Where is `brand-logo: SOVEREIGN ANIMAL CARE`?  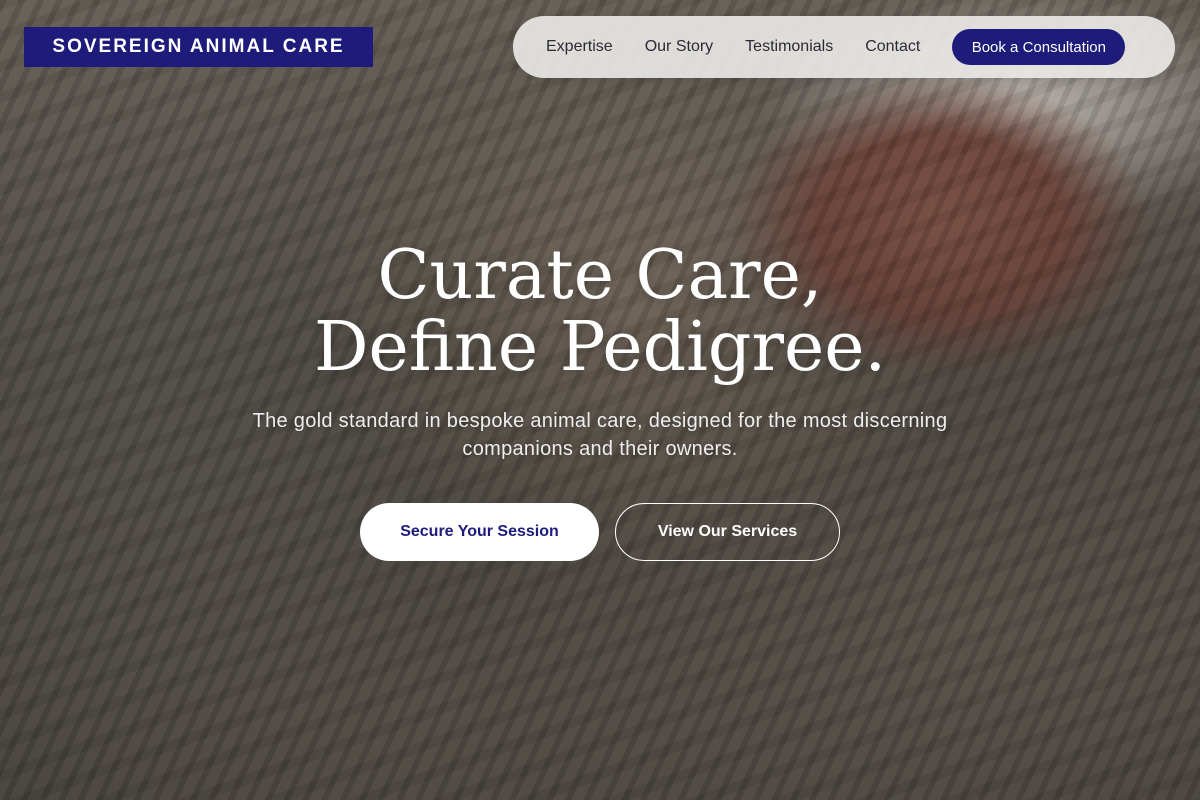 brand-logo: SOVEREIGN ANIMAL CARE is located at coordinates (198, 47).